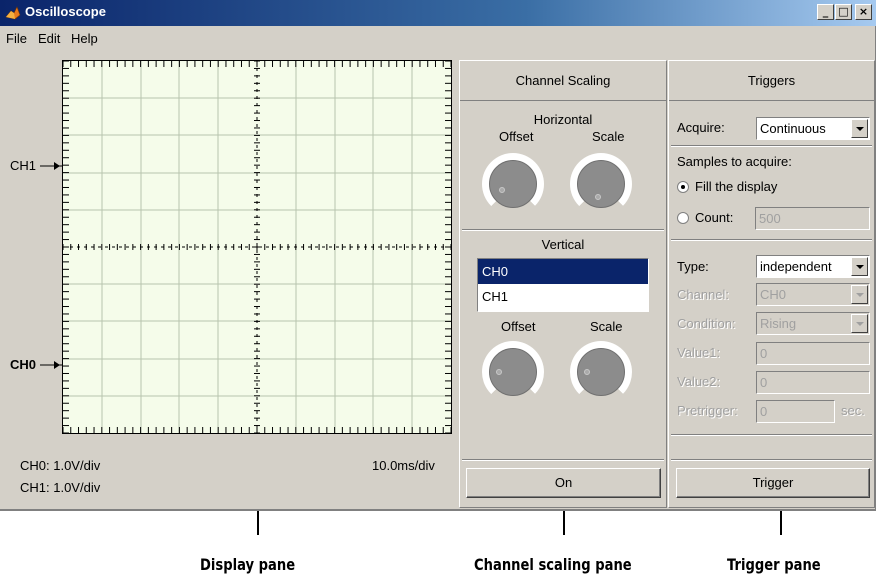 The width and height of the screenshot is (876, 579). What do you see at coordinates (796, 266) in the screenshot?
I see `type-value: independent` at bounding box center [796, 266].